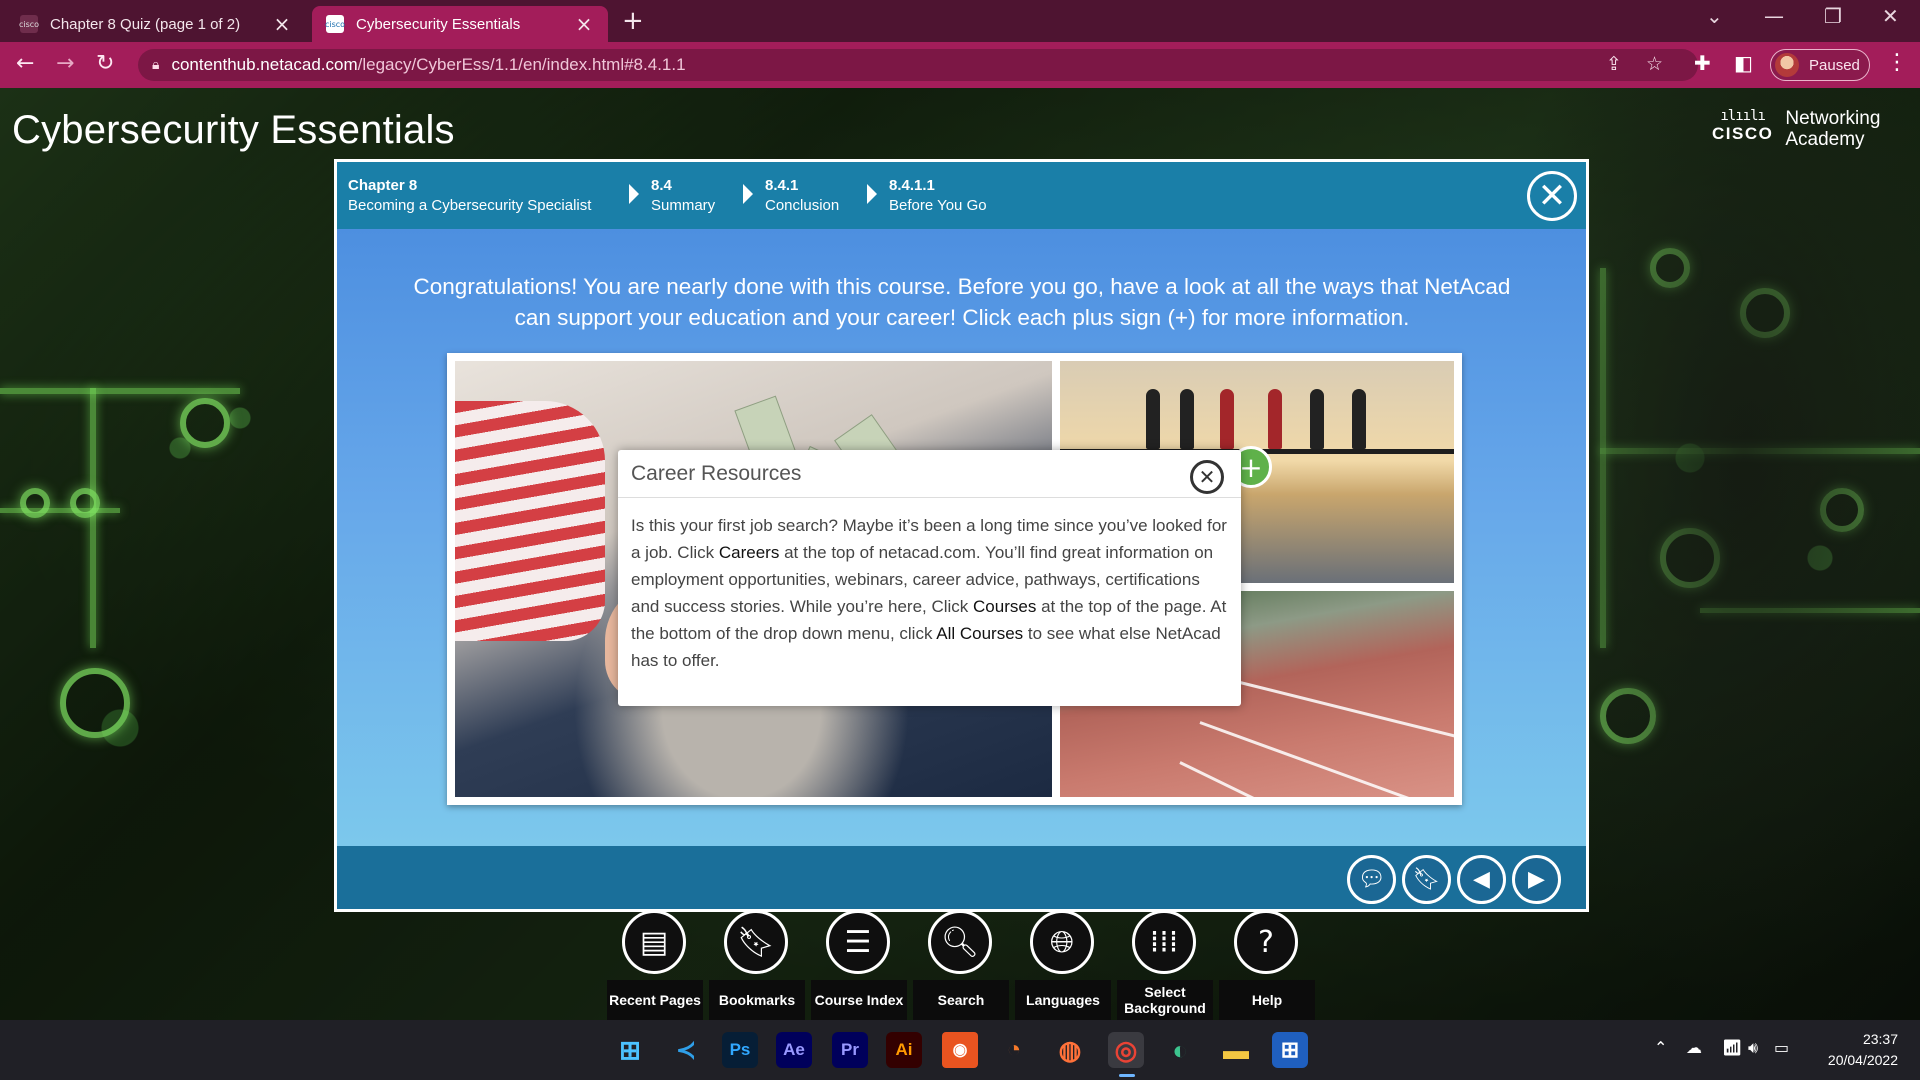 Image resolution: width=1920 pixels, height=1080 pixels. I want to click on course-index-button: ☰ Course Index, so click(859, 965).